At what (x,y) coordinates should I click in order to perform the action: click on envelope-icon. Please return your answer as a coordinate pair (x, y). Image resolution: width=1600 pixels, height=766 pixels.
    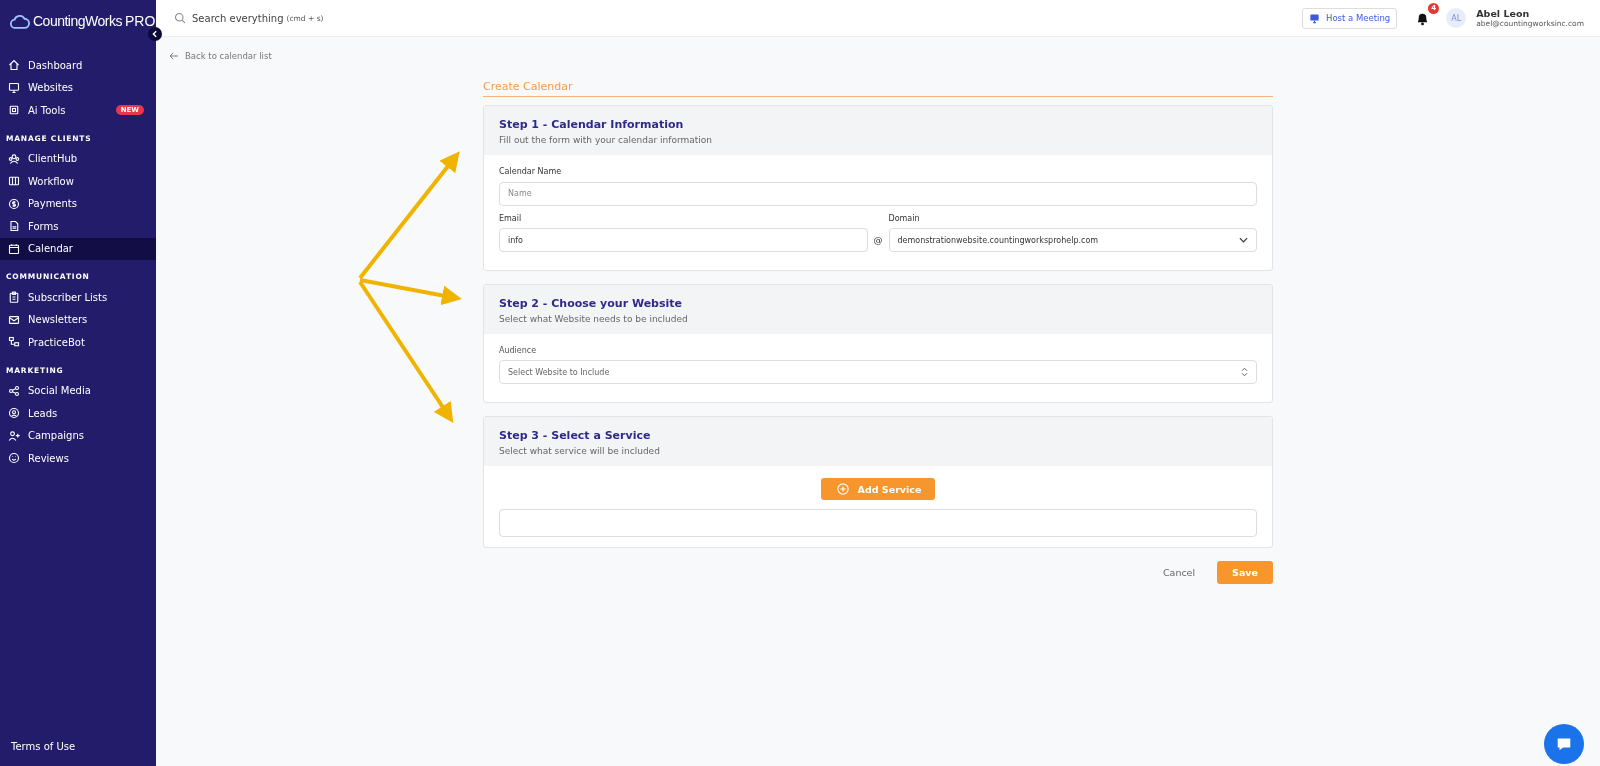
    Looking at the image, I should click on (14, 319).